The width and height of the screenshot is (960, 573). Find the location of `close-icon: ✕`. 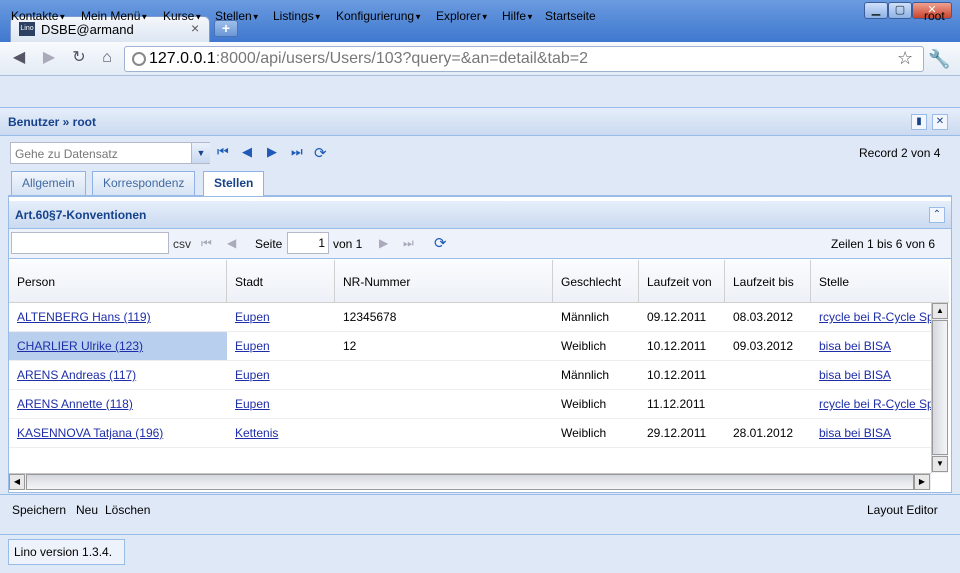

close-icon: ✕ is located at coordinates (940, 122).